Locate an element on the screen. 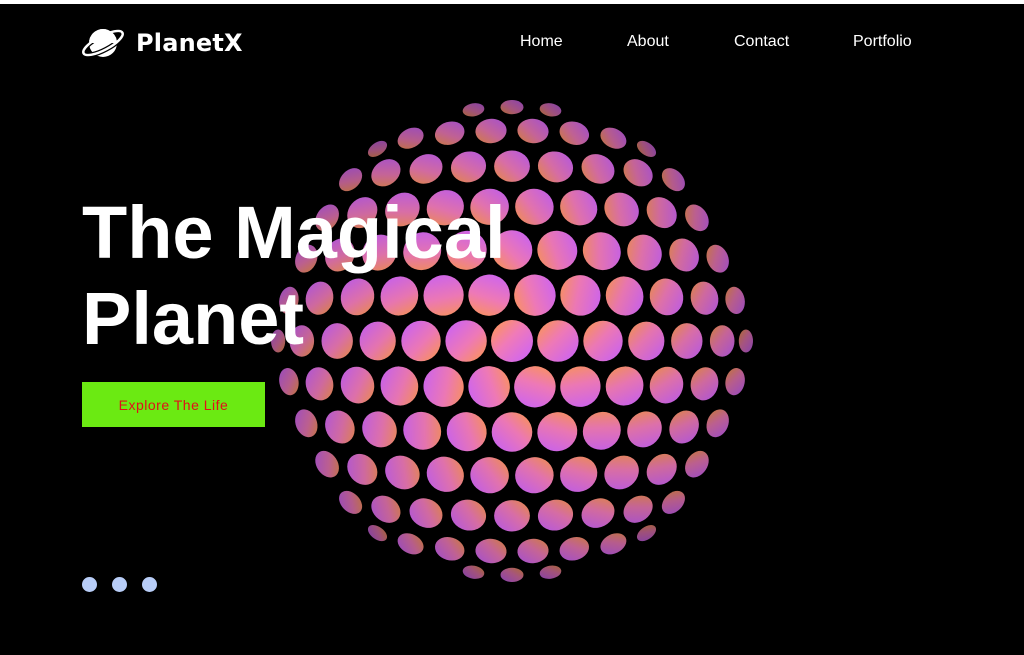 This screenshot has width=1024, height=655. hero-title-line1: The Magical is located at coordinates (294, 232).